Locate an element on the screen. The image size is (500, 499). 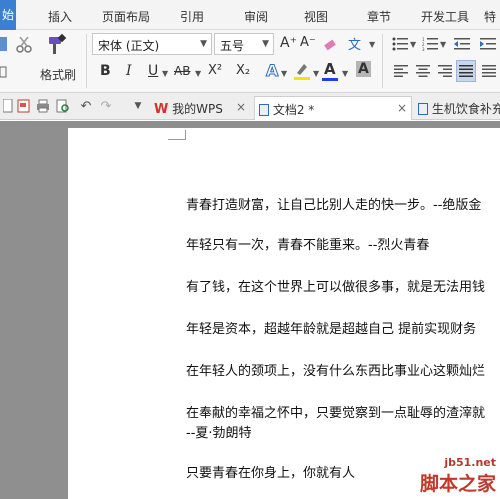
align-right-icon is located at coordinates (445, 71).